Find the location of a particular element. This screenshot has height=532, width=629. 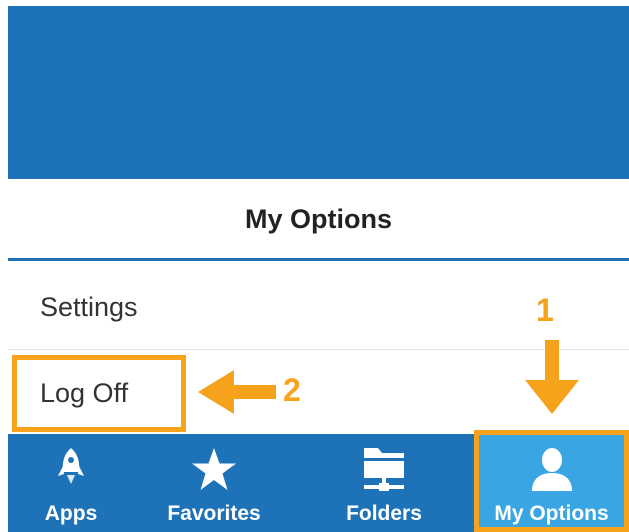

tab-favorites-label: Favorites is located at coordinates (214, 513).